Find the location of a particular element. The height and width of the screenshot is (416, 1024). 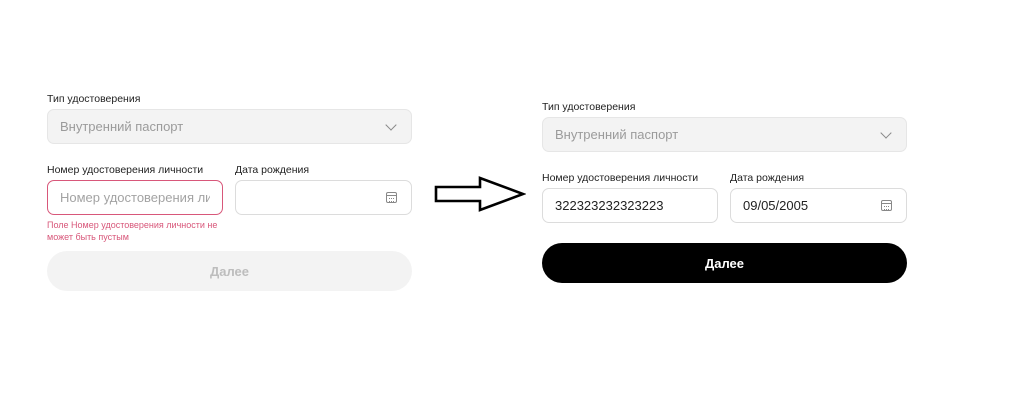

id-number-input: 322323232323223 is located at coordinates (630, 205).